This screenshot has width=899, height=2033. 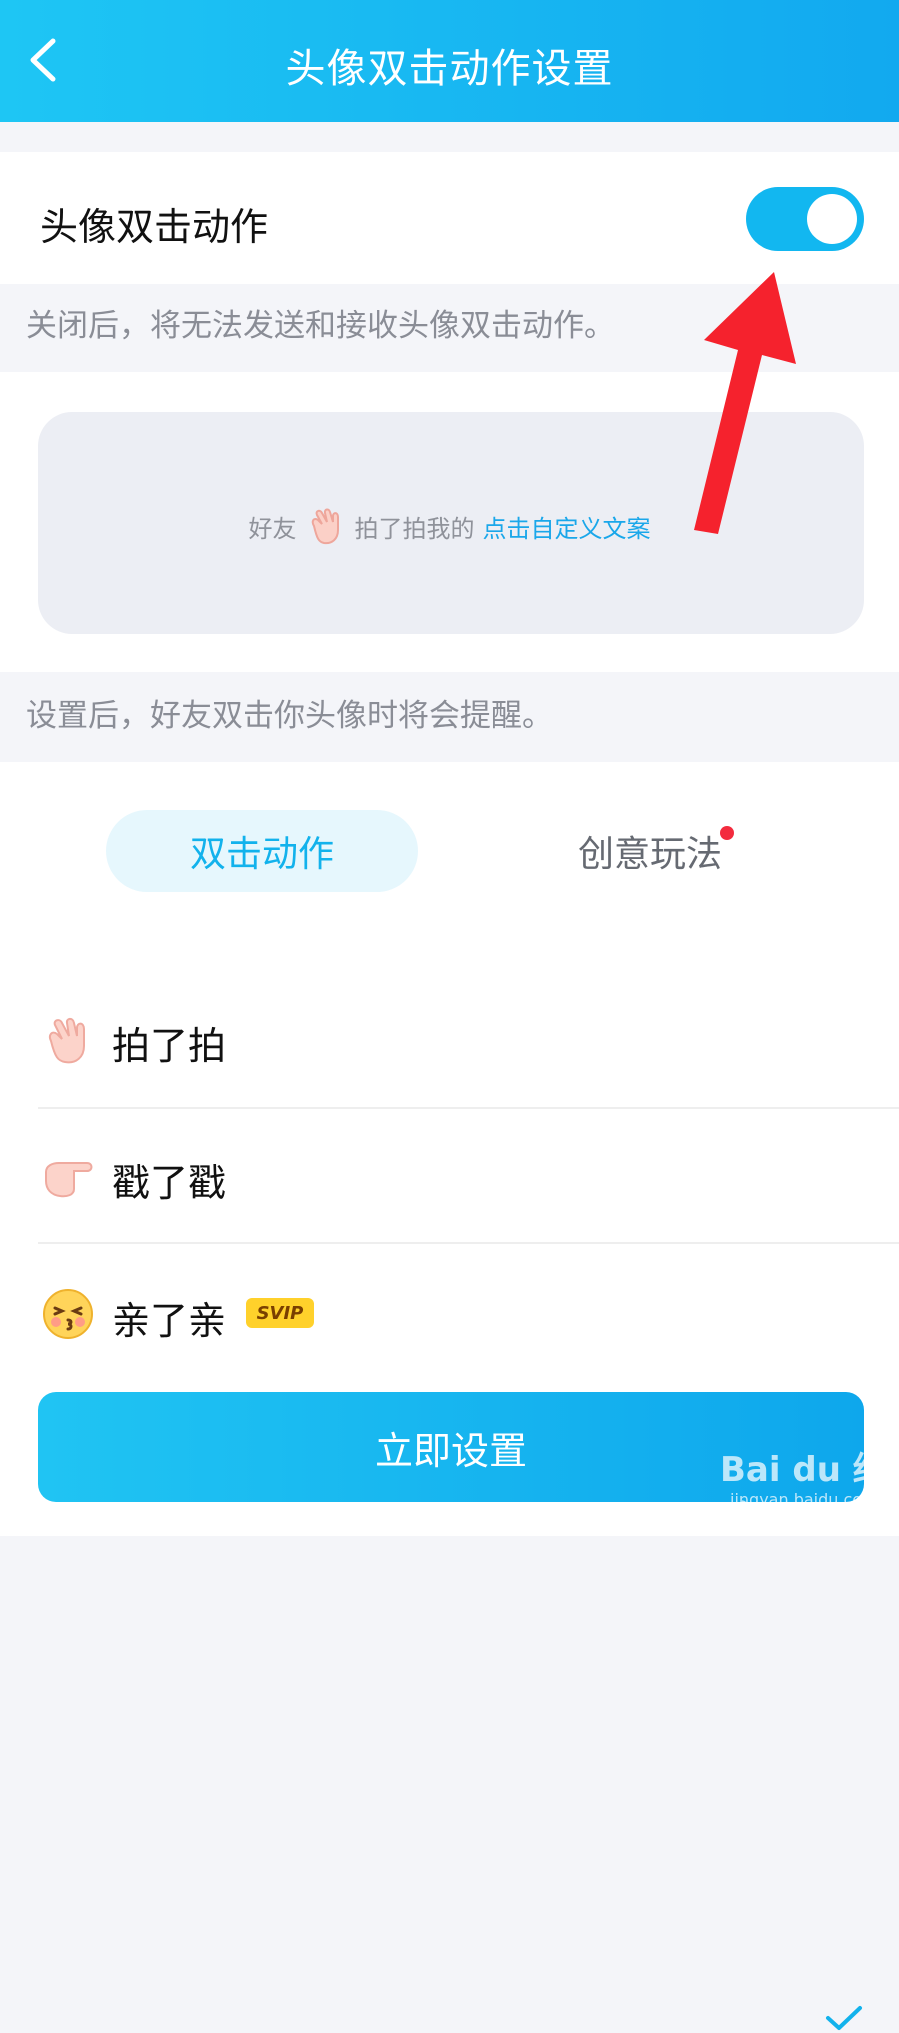 What do you see at coordinates (449, 69) in the screenshot?
I see `page-title: 头像双击动作设置` at bounding box center [449, 69].